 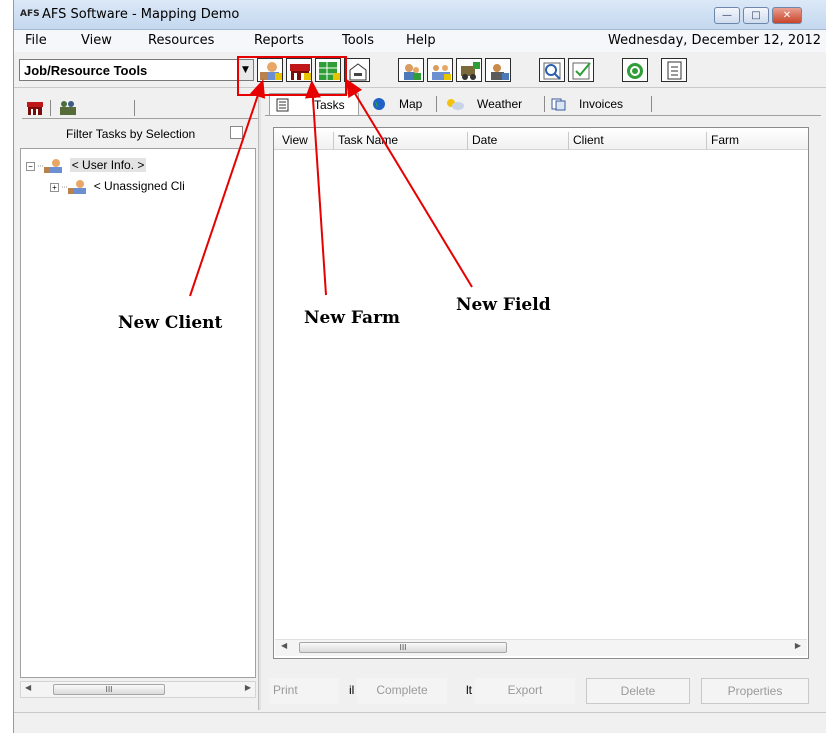 What do you see at coordinates (181, 40) in the screenshot?
I see `menu-resources: Resources` at bounding box center [181, 40].